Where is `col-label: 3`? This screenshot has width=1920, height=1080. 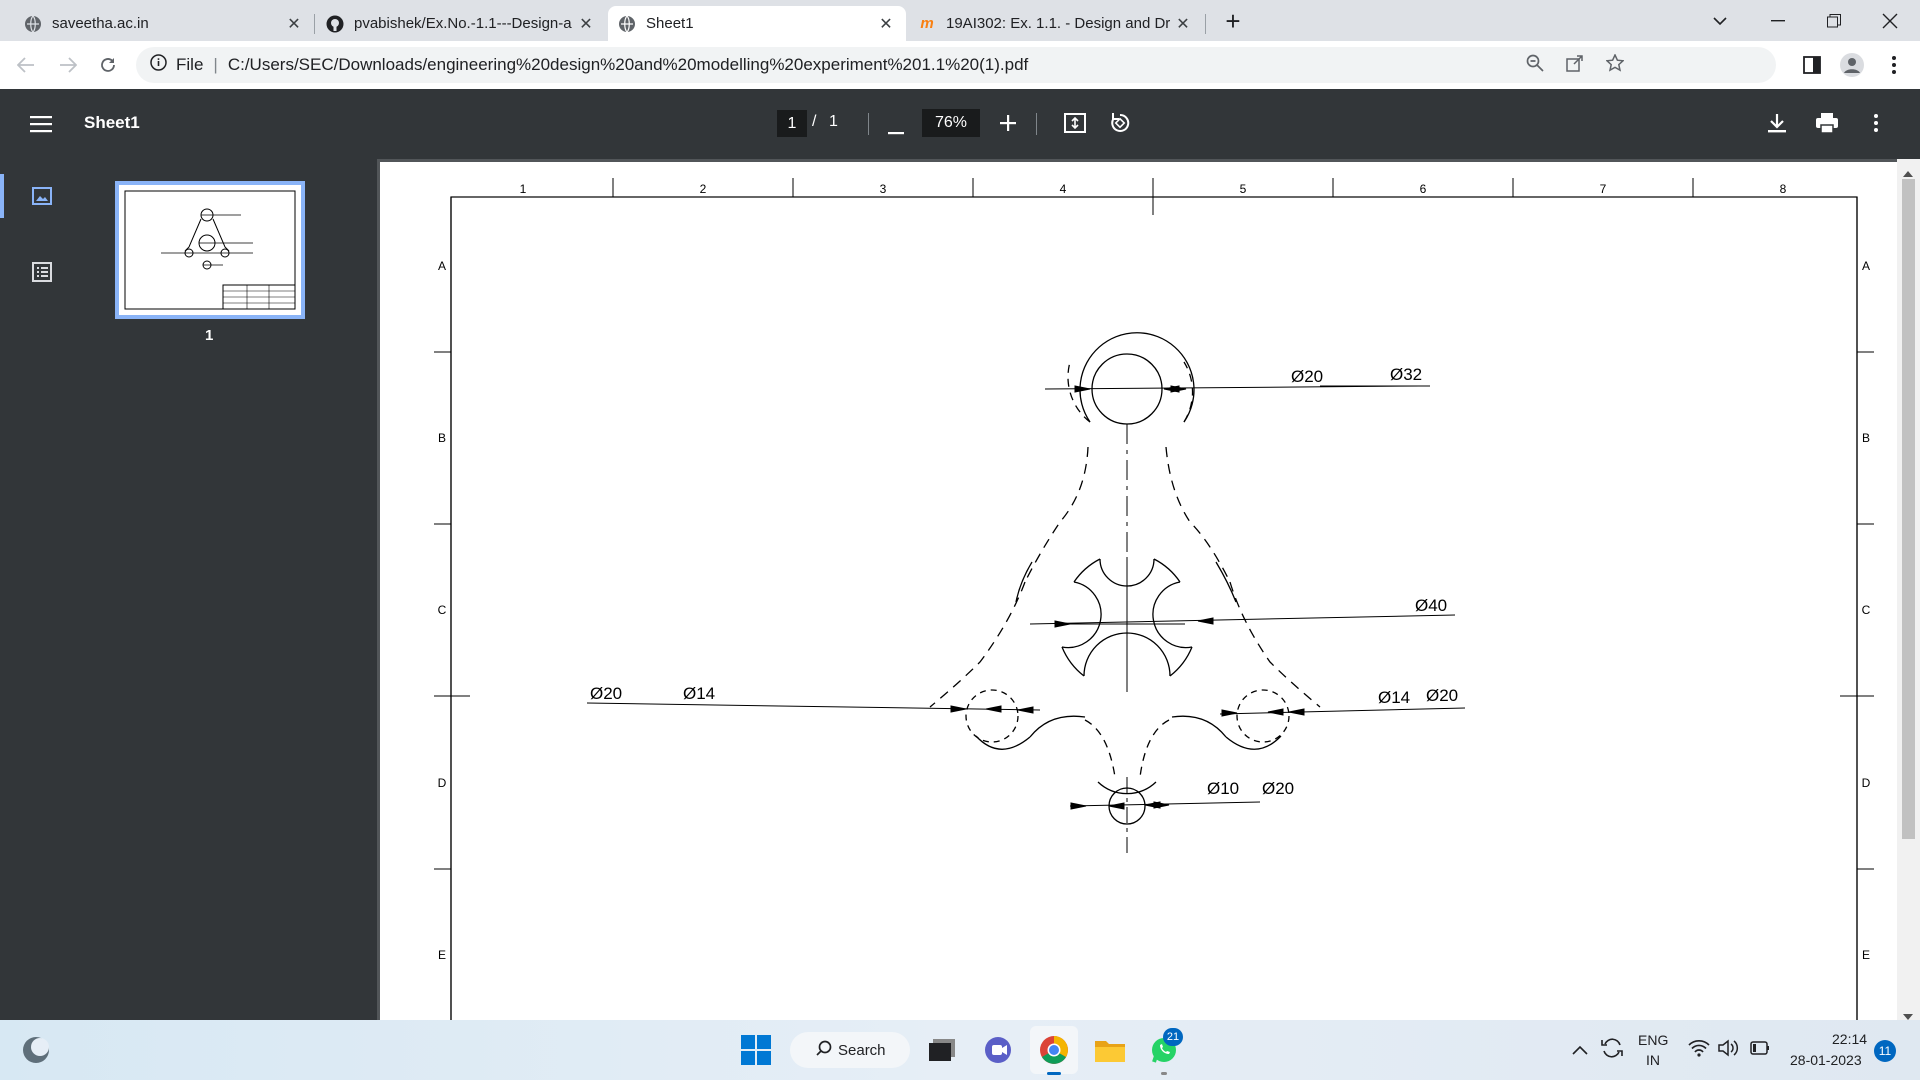 col-label: 3 is located at coordinates (883, 189).